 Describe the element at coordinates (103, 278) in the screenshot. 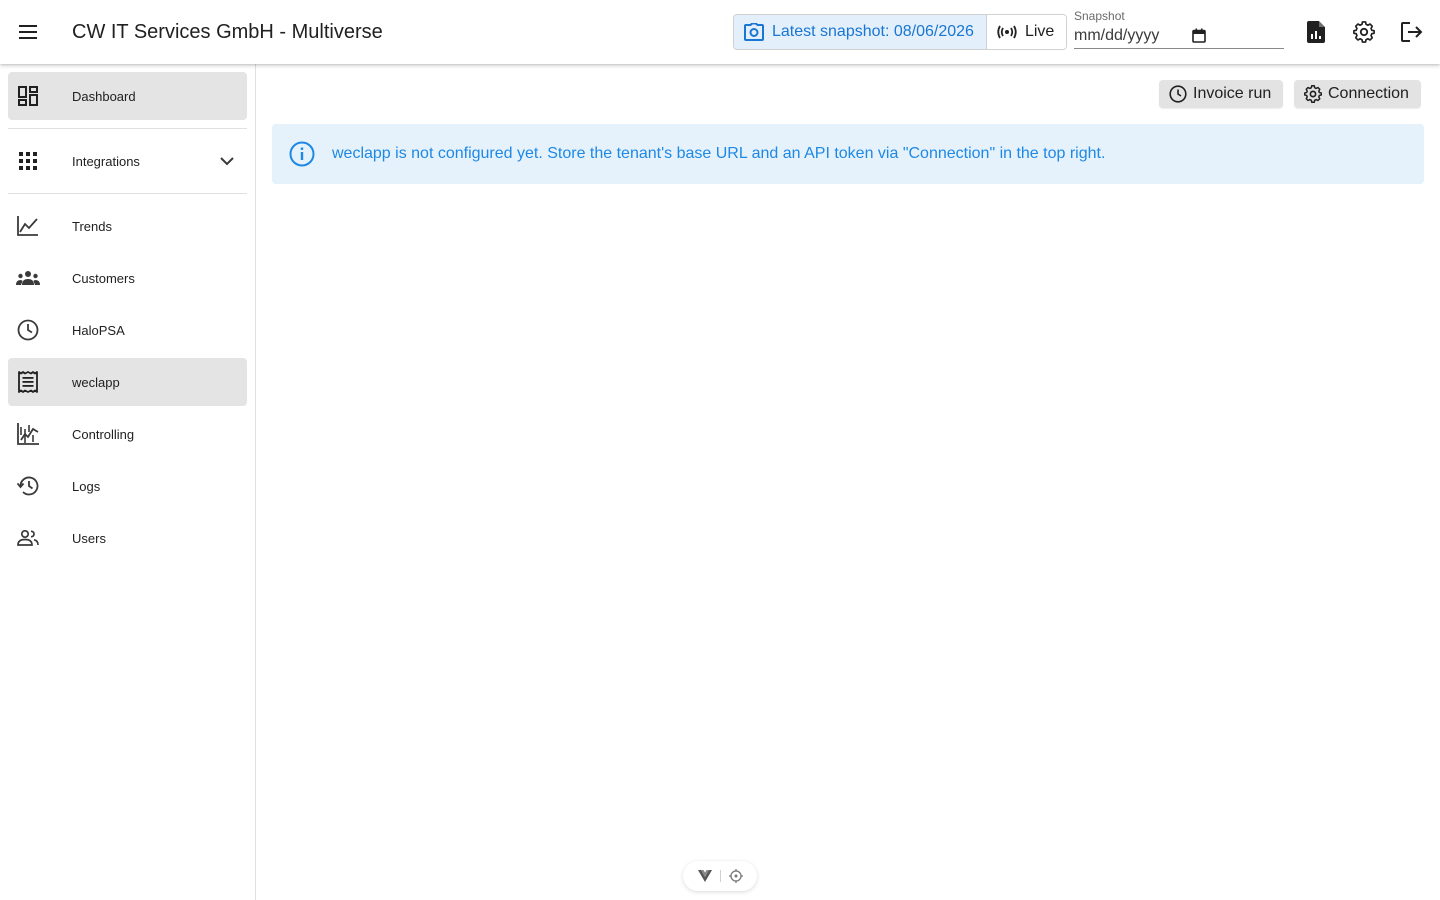

I see `sidebar-item-label: Customers` at that location.